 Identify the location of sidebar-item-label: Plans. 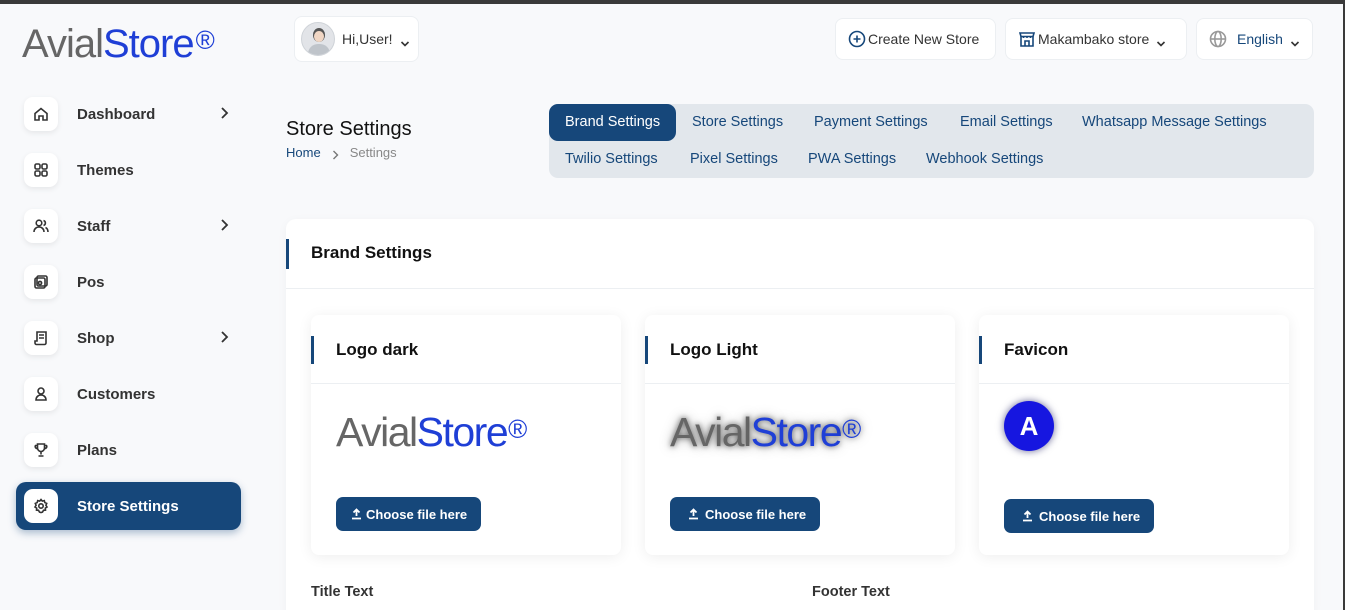
(97, 450).